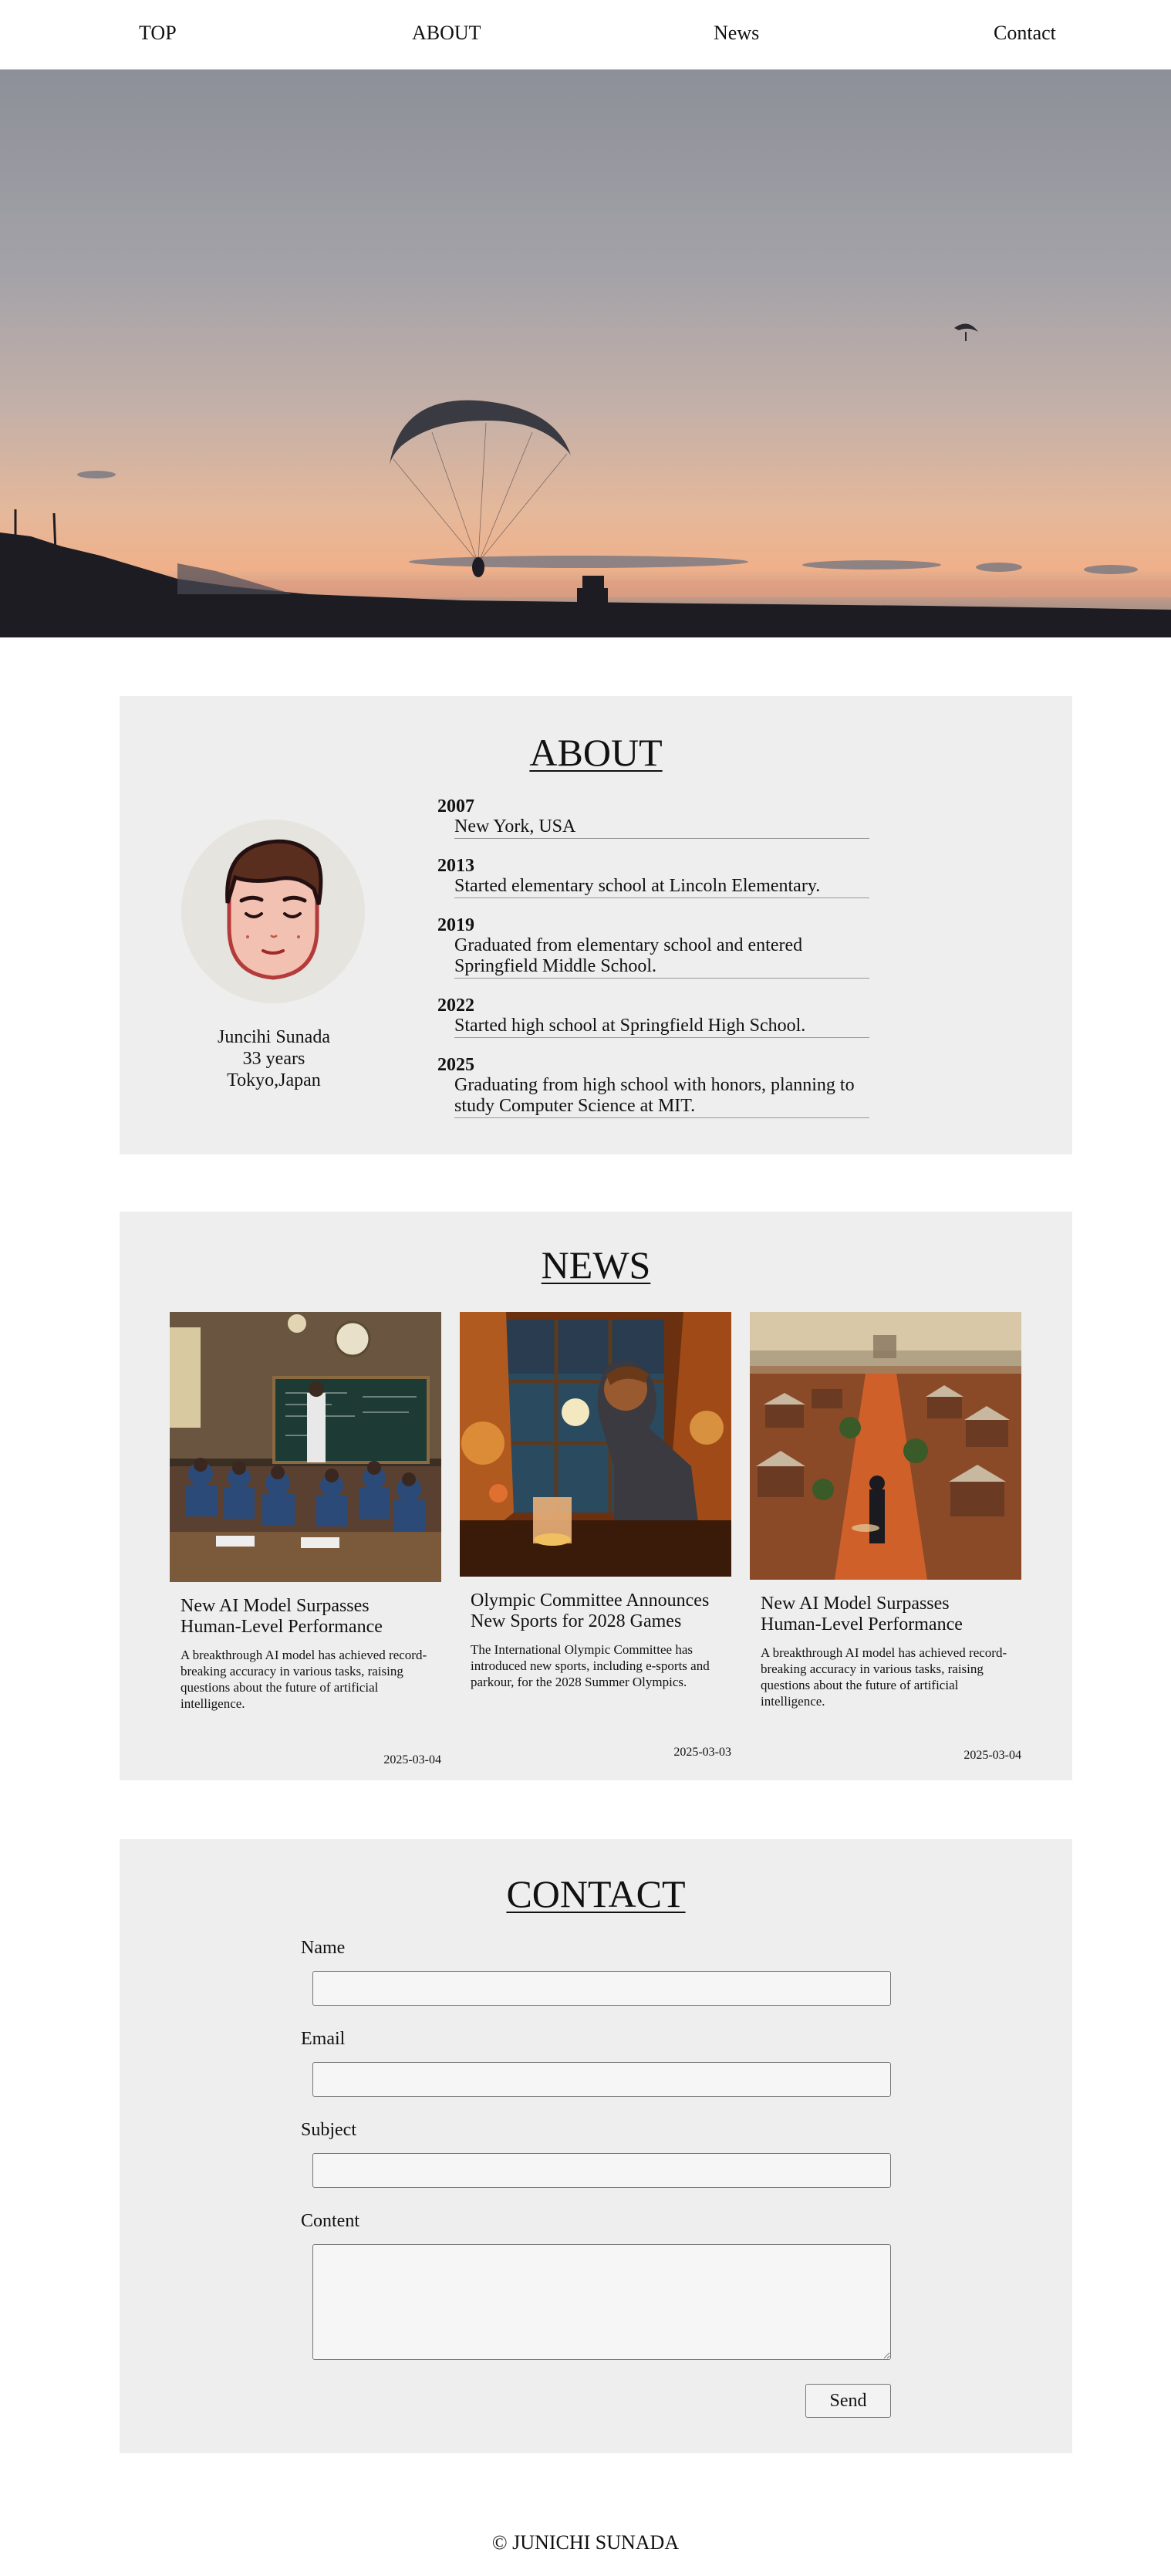 The height and width of the screenshot is (2576, 1171). Describe the element at coordinates (455, 1065) in the screenshot. I see `timeline-year: 2025` at that location.